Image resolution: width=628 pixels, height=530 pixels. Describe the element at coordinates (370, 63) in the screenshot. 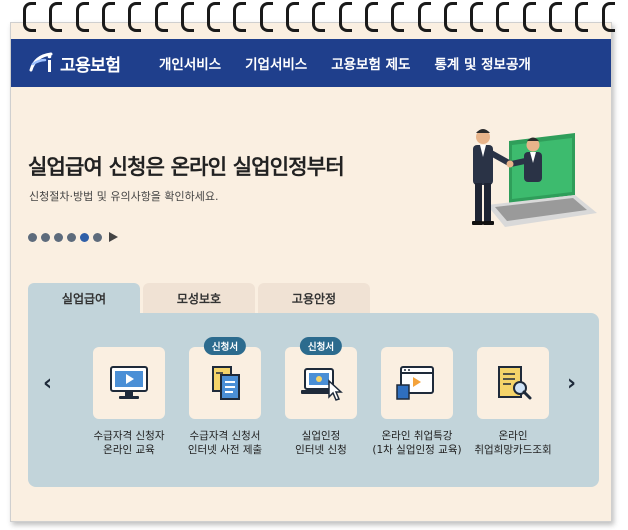

I see `nav-insurance-system: 고용보험 제도` at that location.